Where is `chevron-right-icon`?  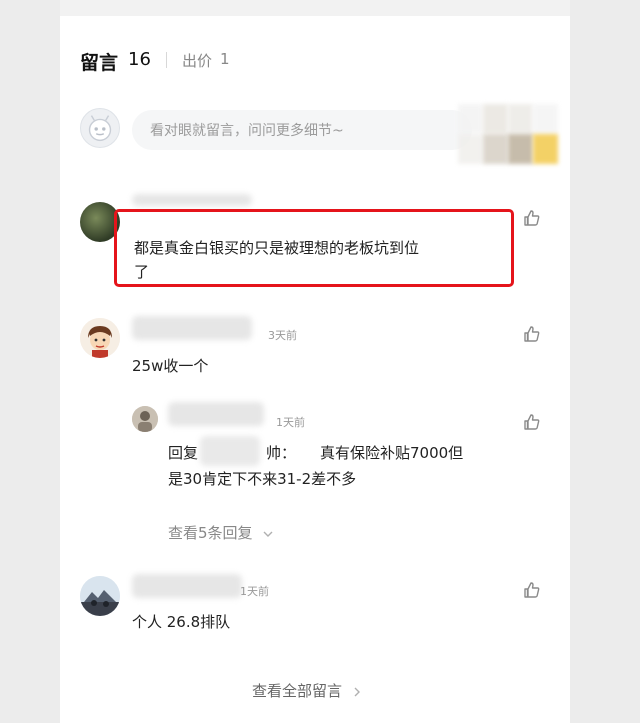 chevron-right-icon is located at coordinates (357, 691).